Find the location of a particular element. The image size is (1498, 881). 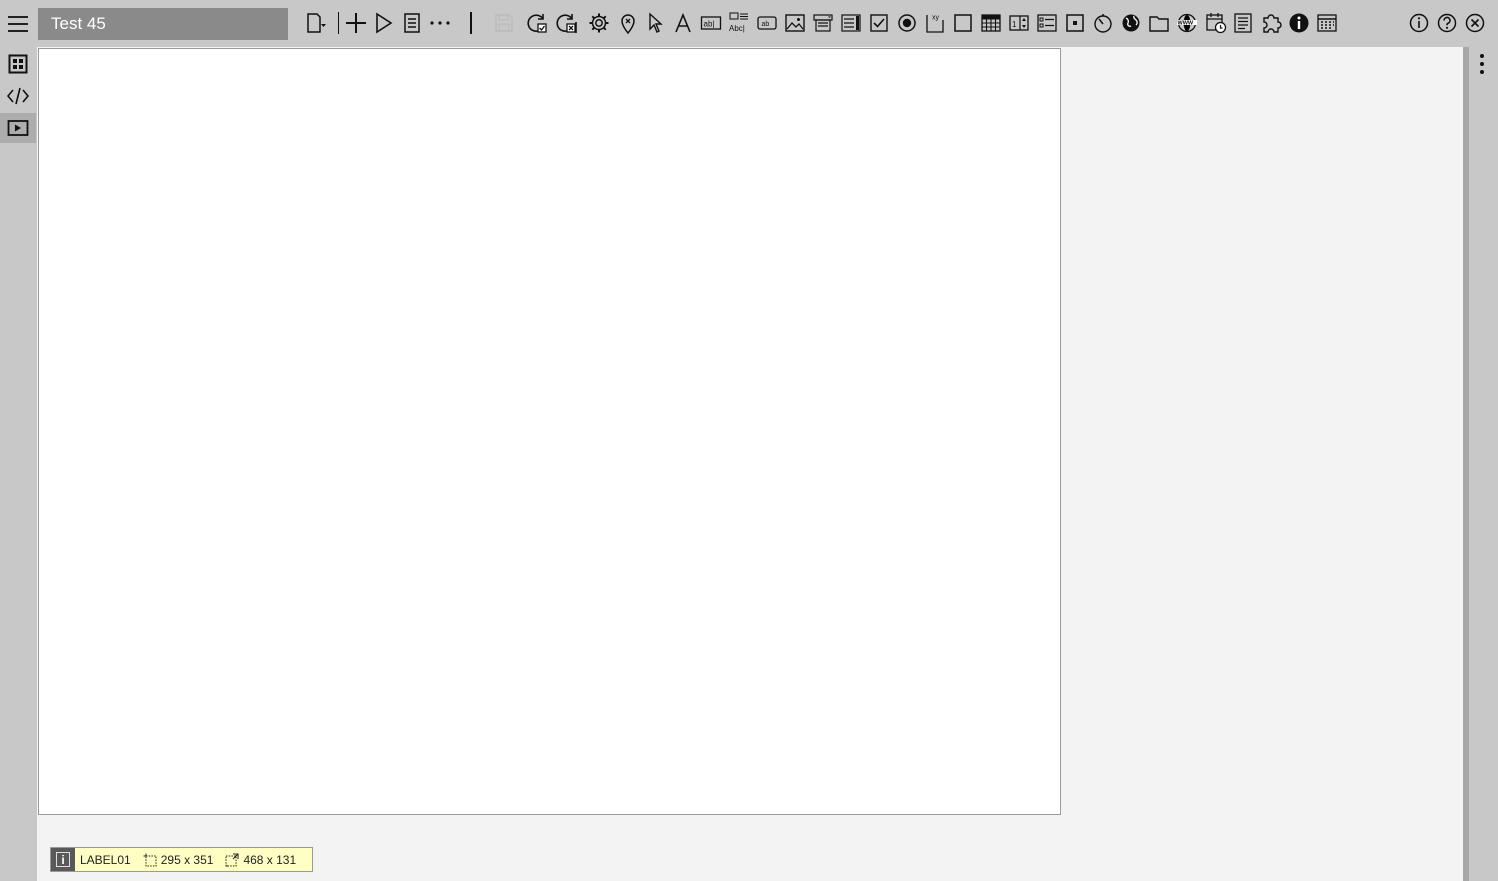

container-tool-icon is located at coordinates (1075, 23).